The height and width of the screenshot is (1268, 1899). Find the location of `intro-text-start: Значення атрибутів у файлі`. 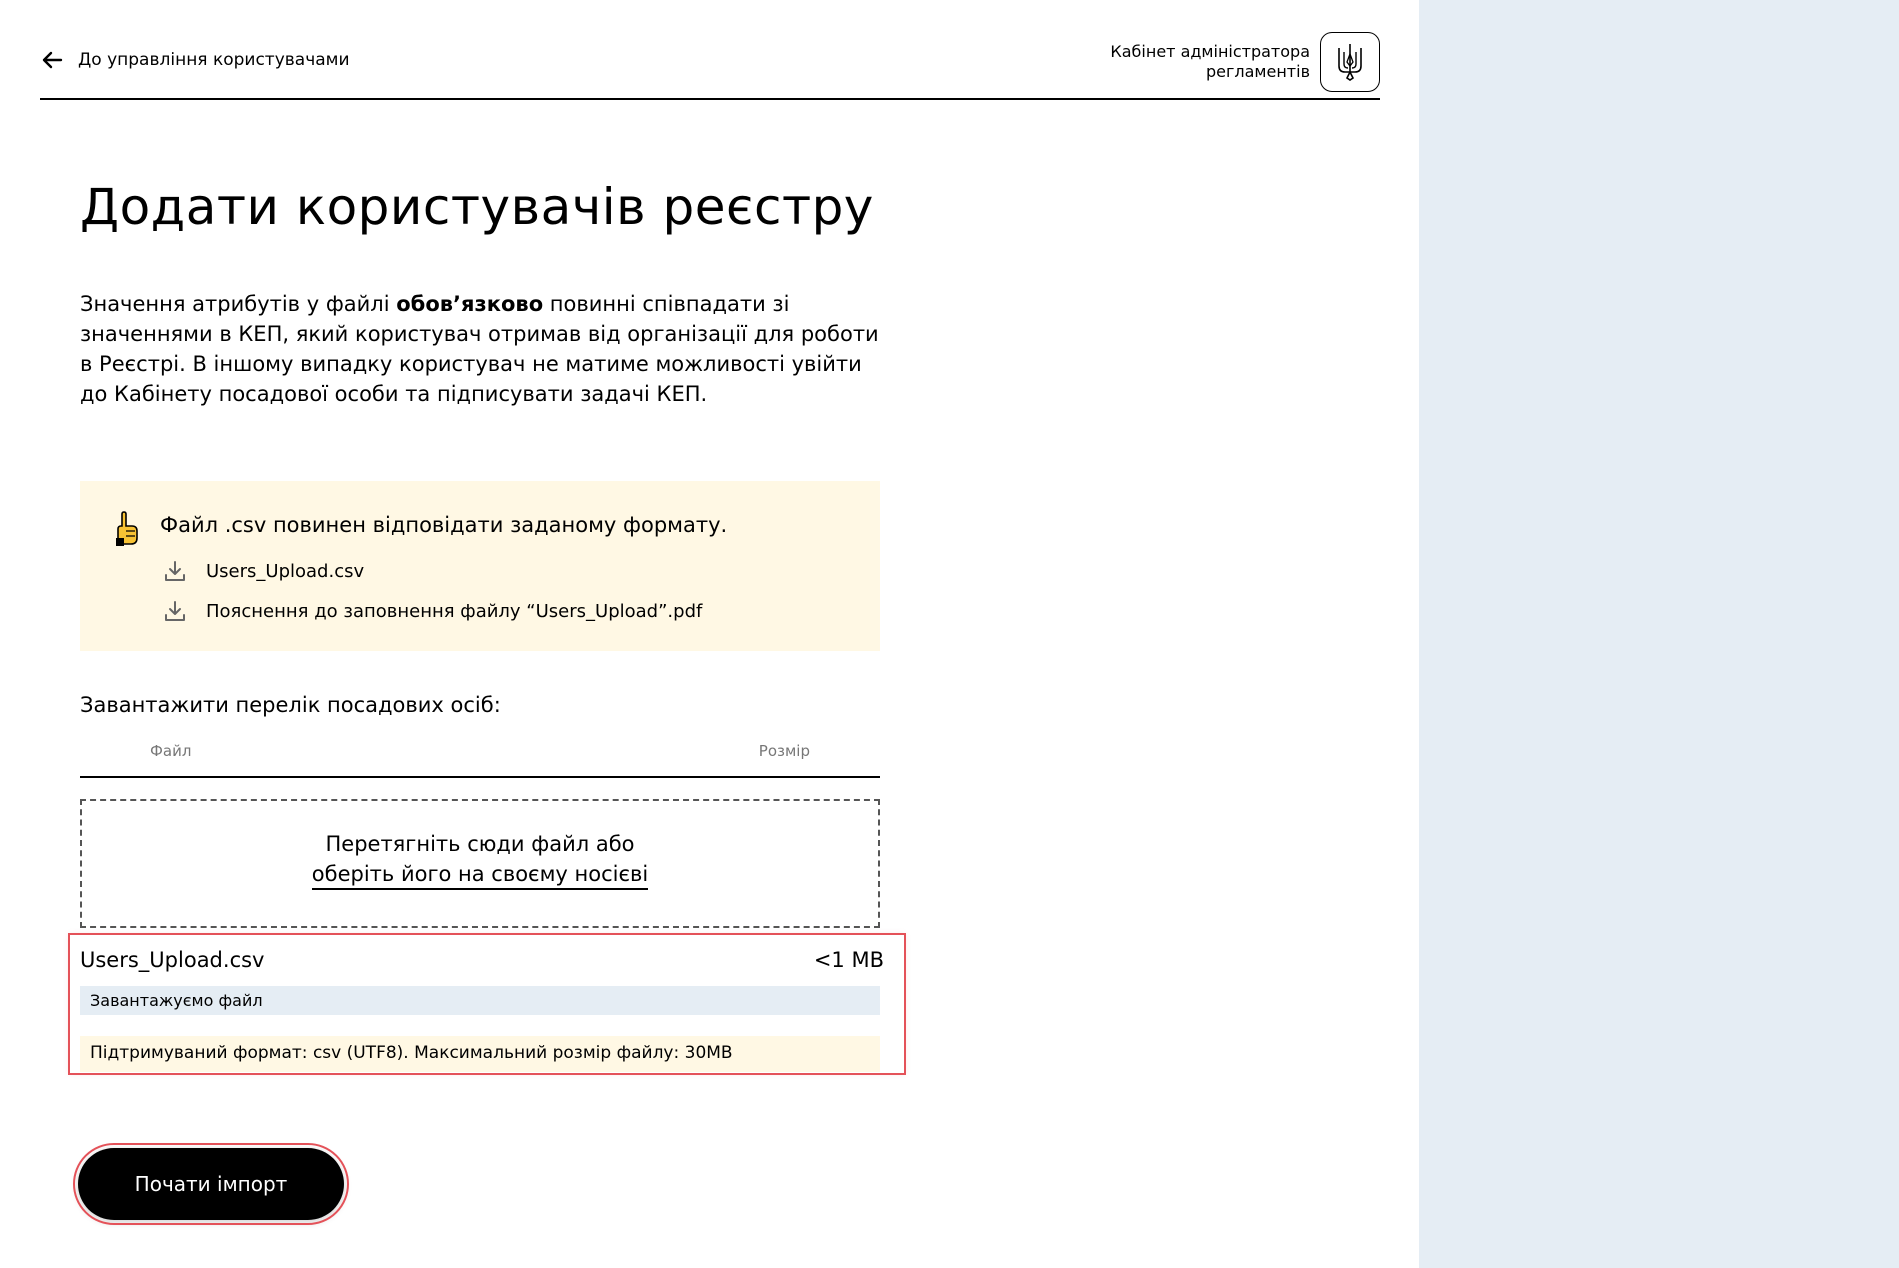

intro-text-start: Значення атрибутів у файлі is located at coordinates (238, 304).